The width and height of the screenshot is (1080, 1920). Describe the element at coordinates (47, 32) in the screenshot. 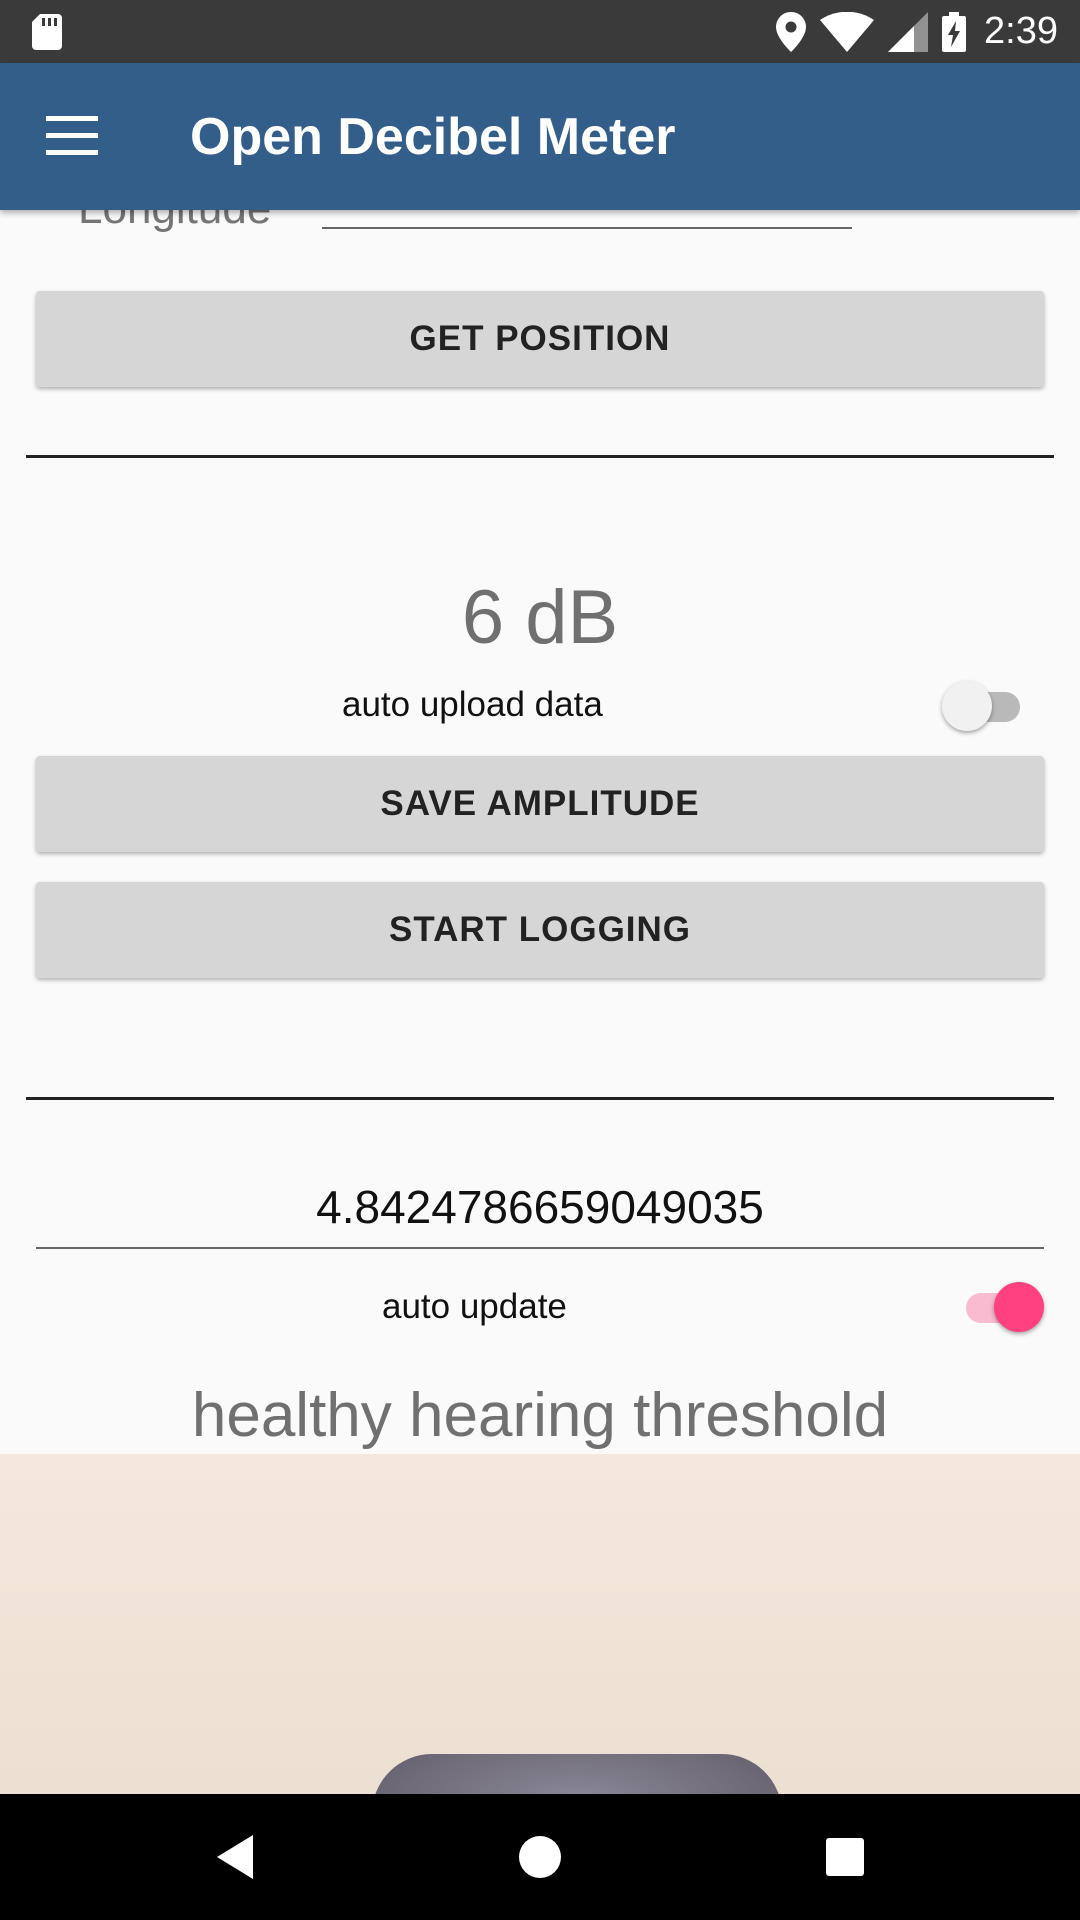

I see `sd-card-icon` at that location.